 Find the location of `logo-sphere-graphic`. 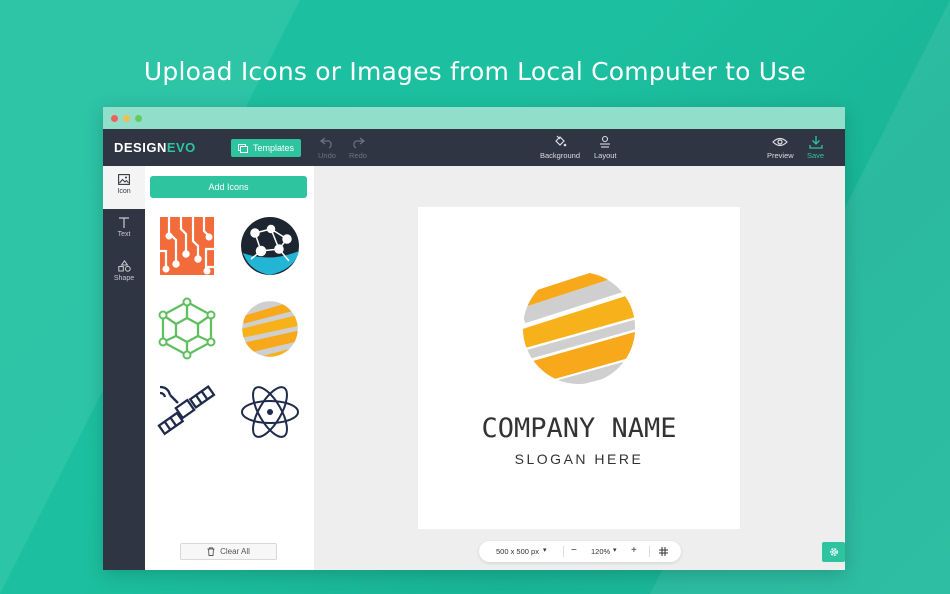

logo-sphere-graphic is located at coordinates (579, 328).